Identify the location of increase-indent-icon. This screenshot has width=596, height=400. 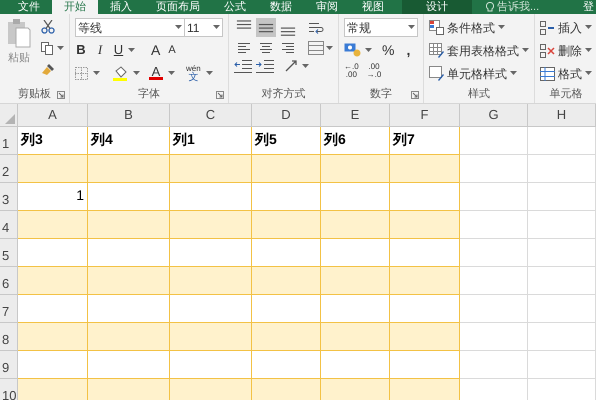
(265, 66).